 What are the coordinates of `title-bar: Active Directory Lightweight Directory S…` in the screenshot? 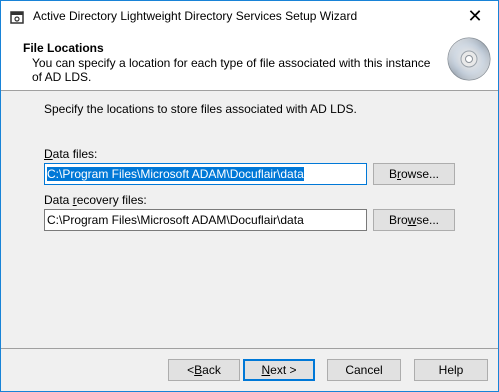 It's located at (249, 16).